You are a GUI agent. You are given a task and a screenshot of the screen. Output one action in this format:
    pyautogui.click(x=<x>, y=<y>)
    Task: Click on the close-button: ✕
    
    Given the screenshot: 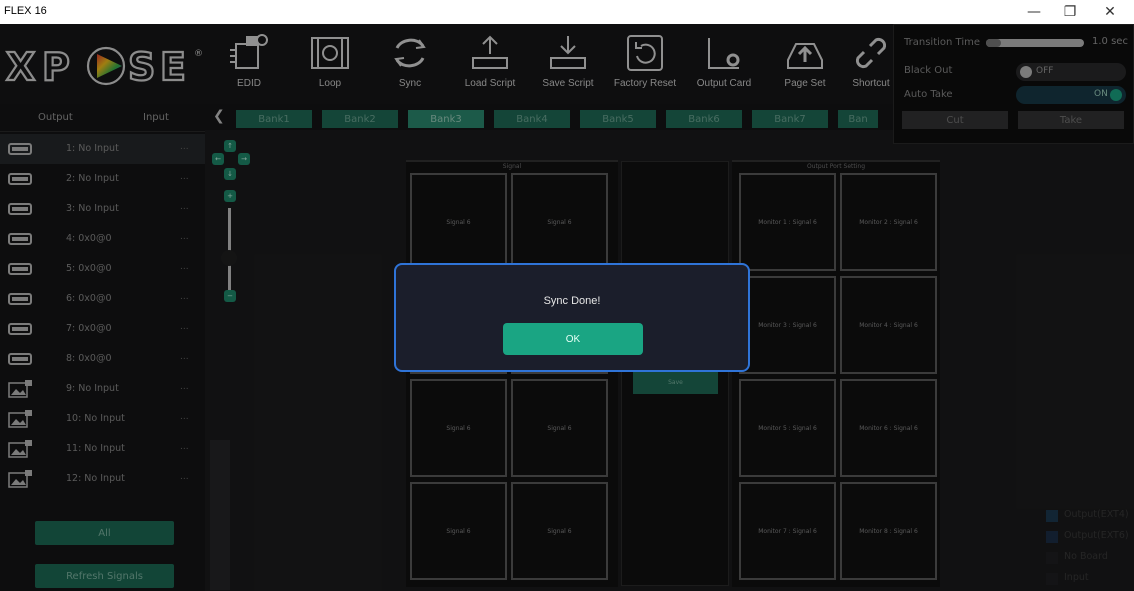 What is the action you would take?
    pyautogui.click(x=1110, y=12)
    